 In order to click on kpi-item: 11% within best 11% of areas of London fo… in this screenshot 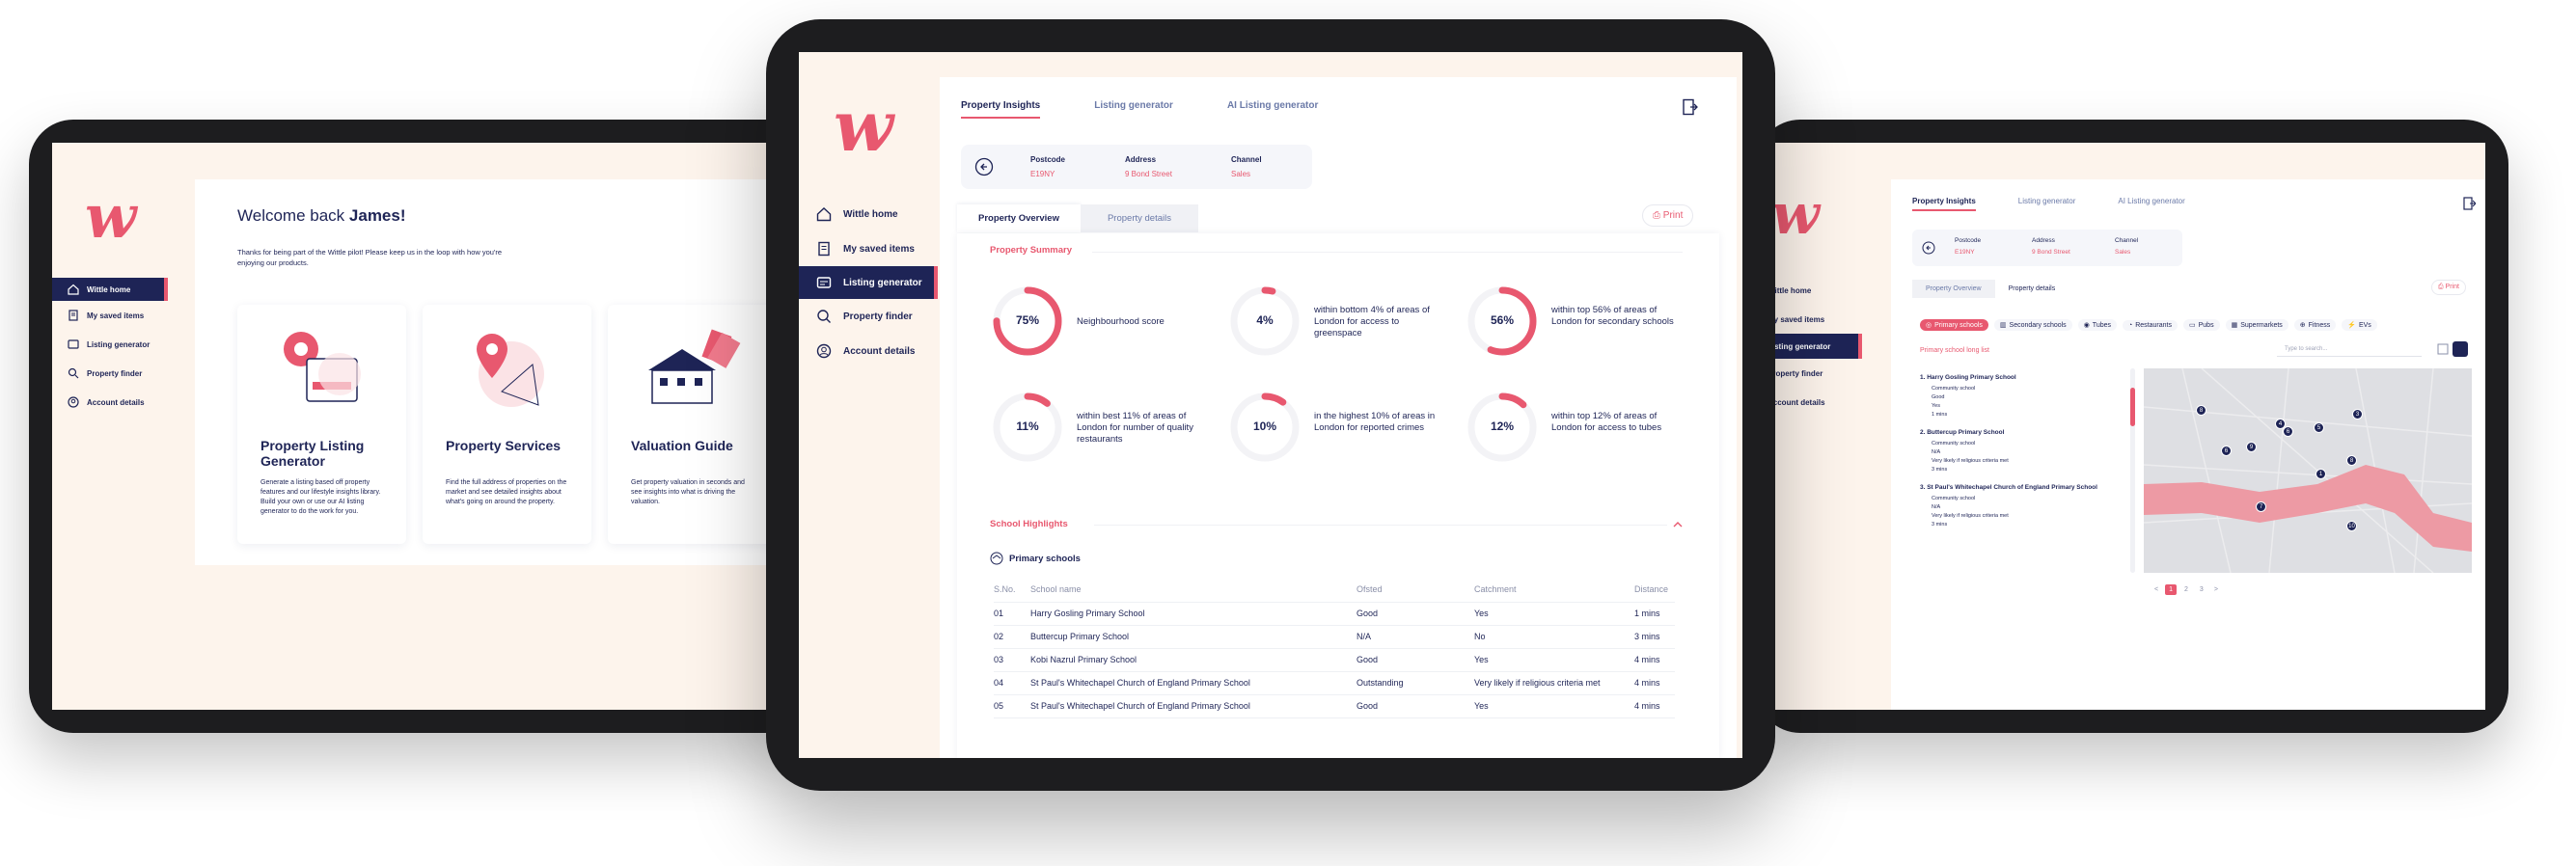, I will do `click(1106, 428)`.